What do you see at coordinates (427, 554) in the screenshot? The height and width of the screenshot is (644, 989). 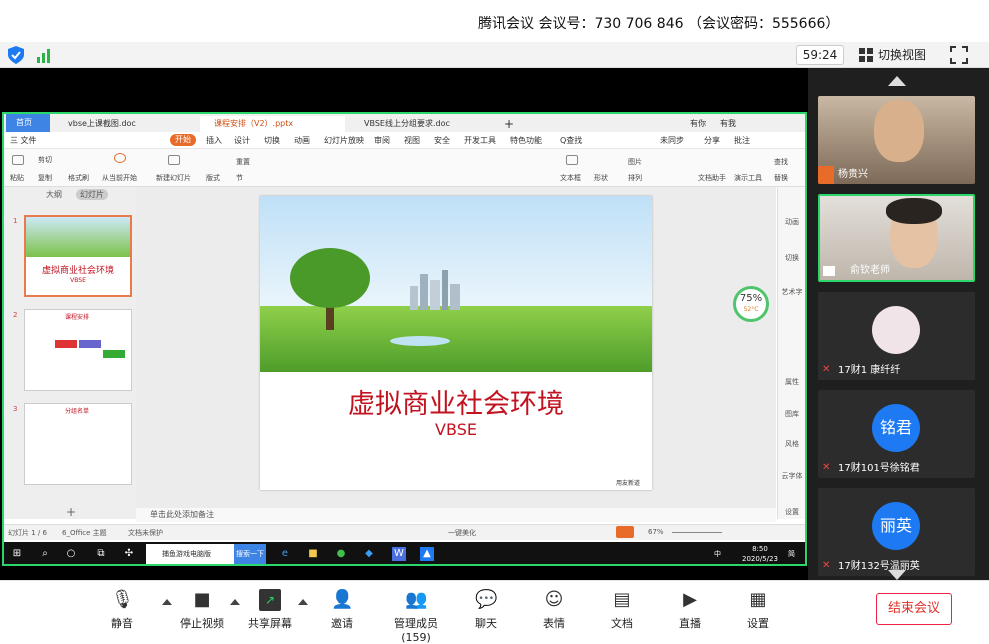 I see `tencent-meeting-icon: ▲` at bounding box center [427, 554].